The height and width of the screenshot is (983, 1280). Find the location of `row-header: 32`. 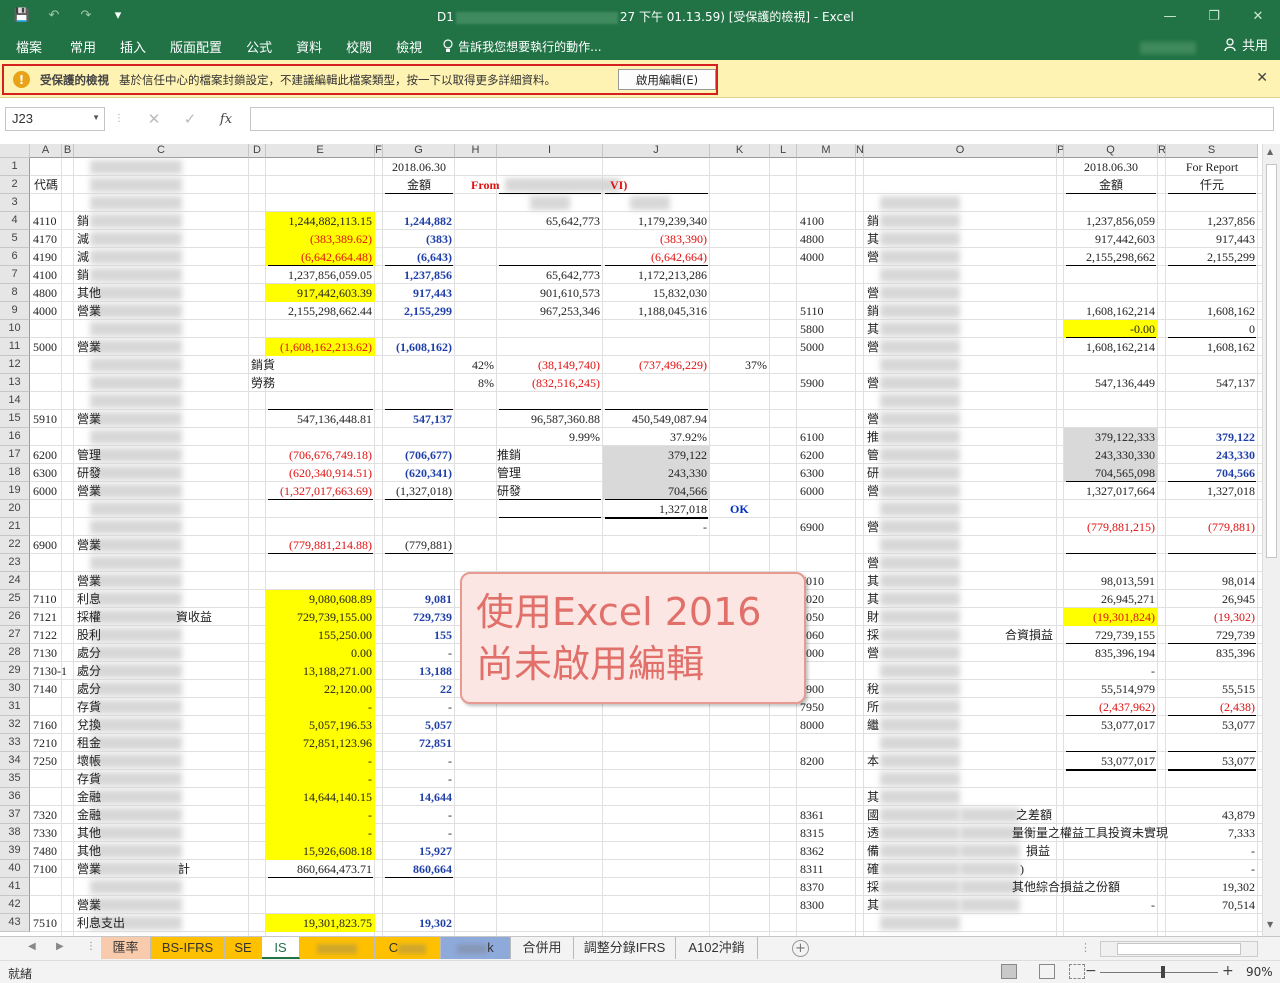

row-header: 32 is located at coordinates (15, 725).